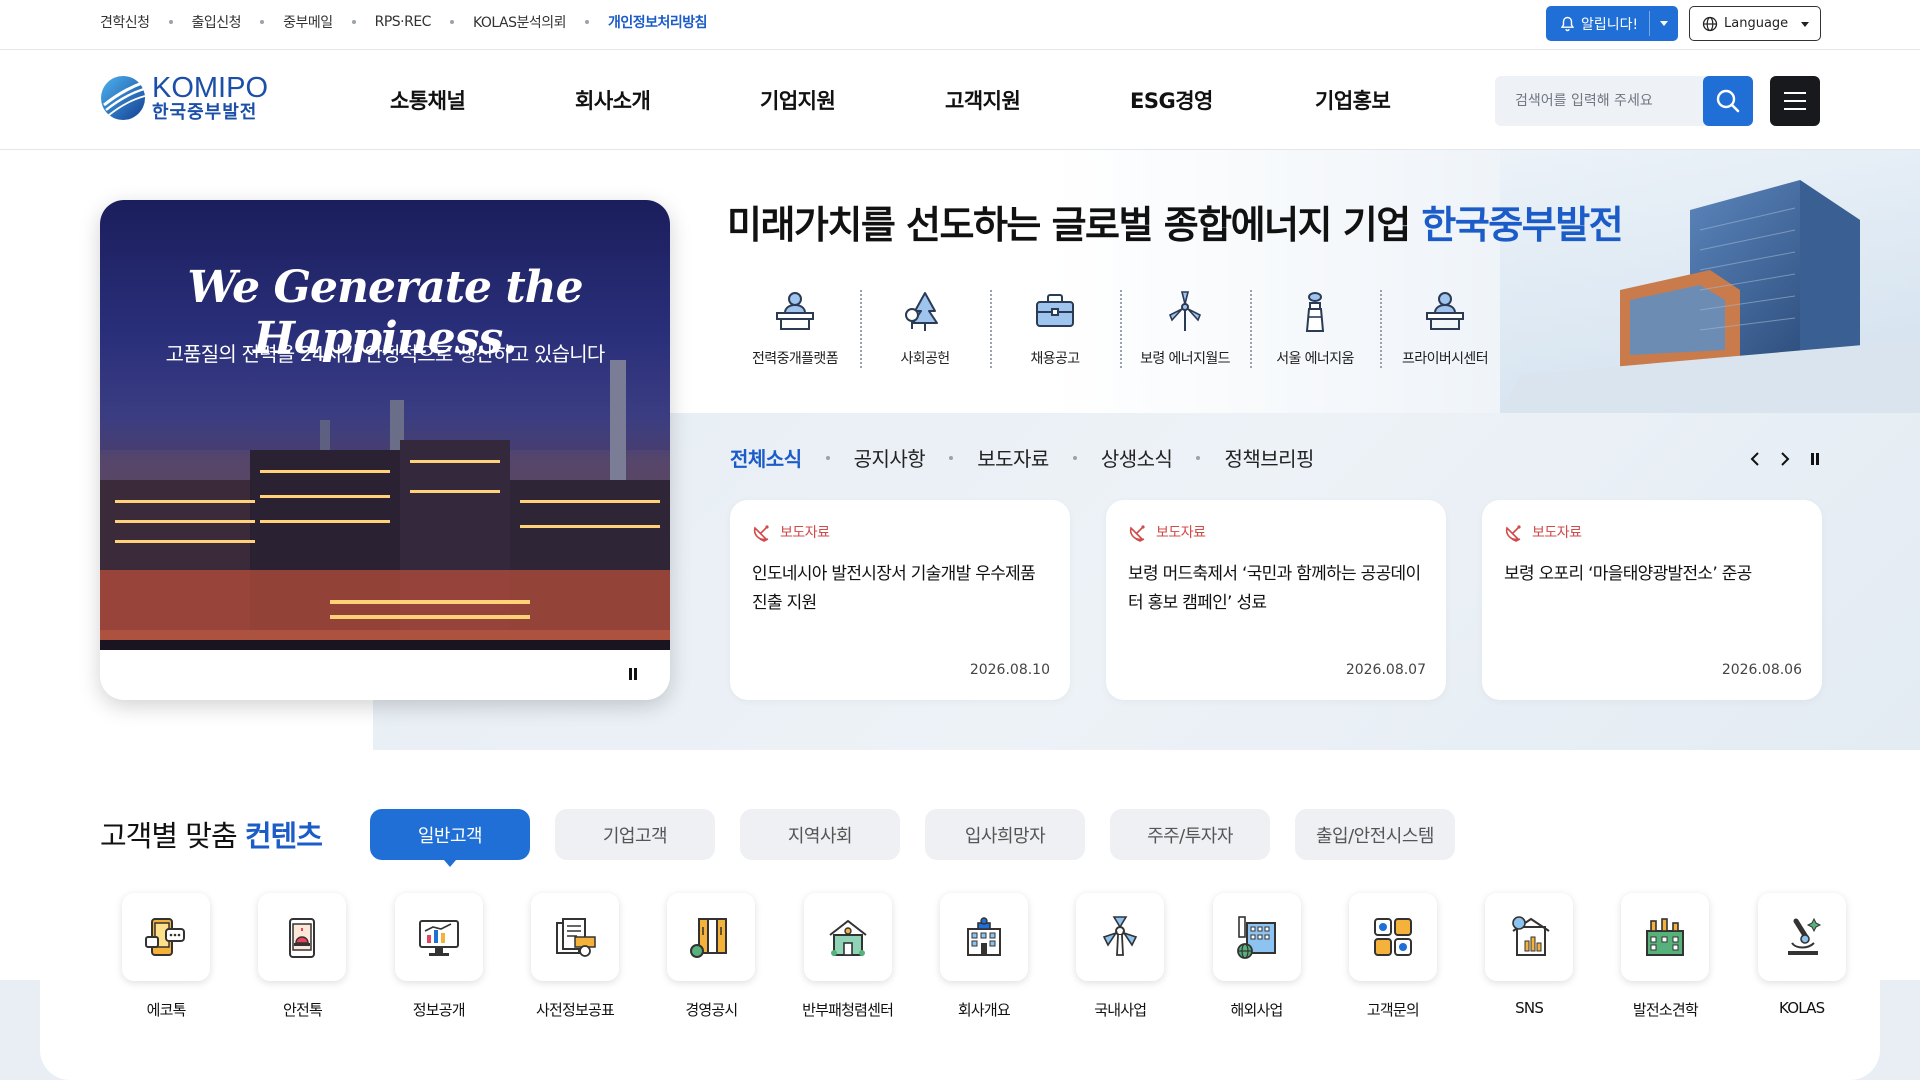 Image resolution: width=1920 pixels, height=1080 pixels. I want to click on content-item-label: 반부패청렴센터, so click(848, 1010).